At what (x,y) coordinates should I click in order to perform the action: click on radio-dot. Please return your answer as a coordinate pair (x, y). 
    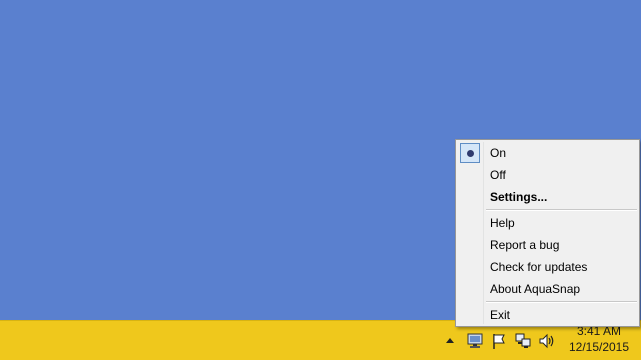
    Looking at the image, I should click on (470, 153).